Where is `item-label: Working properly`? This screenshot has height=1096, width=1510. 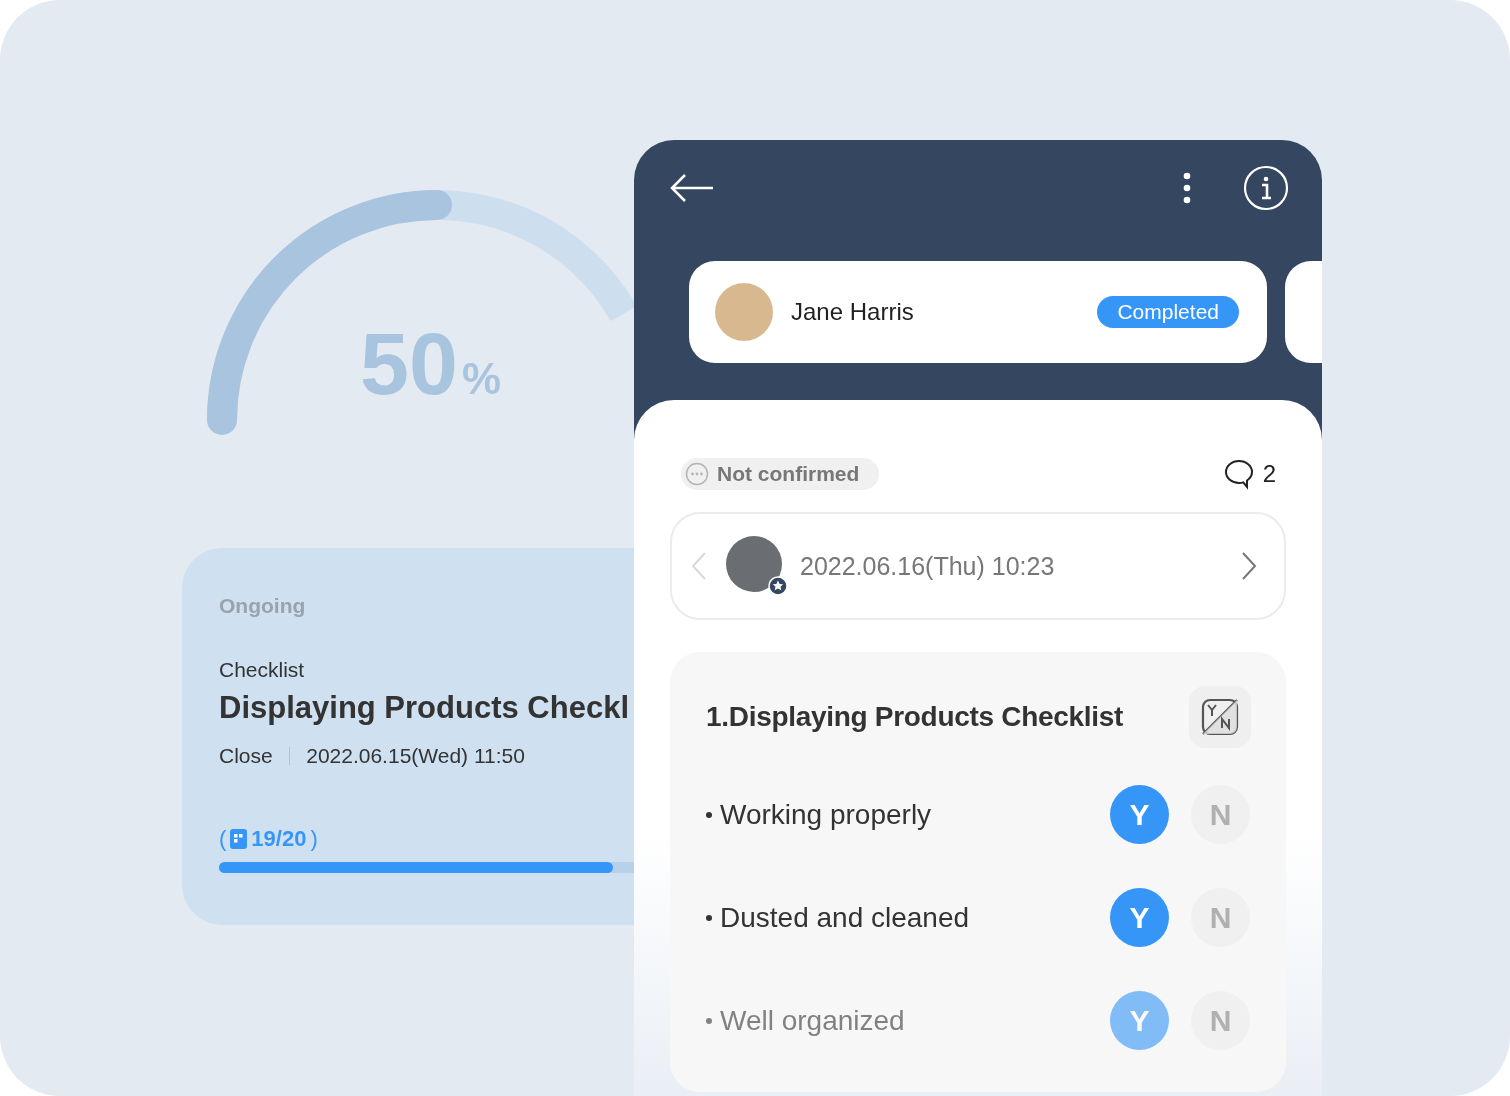
item-label: Working properly is located at coordinates (826, 814).